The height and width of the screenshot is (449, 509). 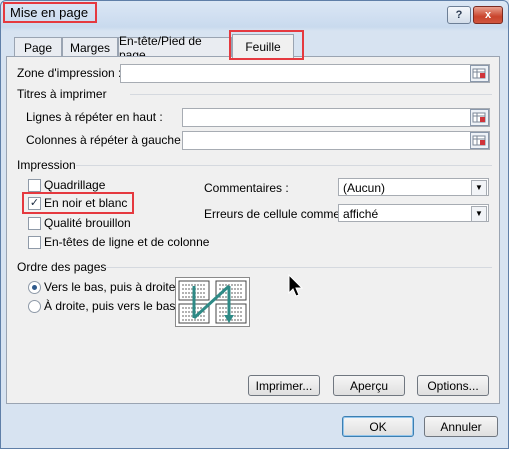 I want to click on sheet-tab-highlight, so click(x=266, y=45).